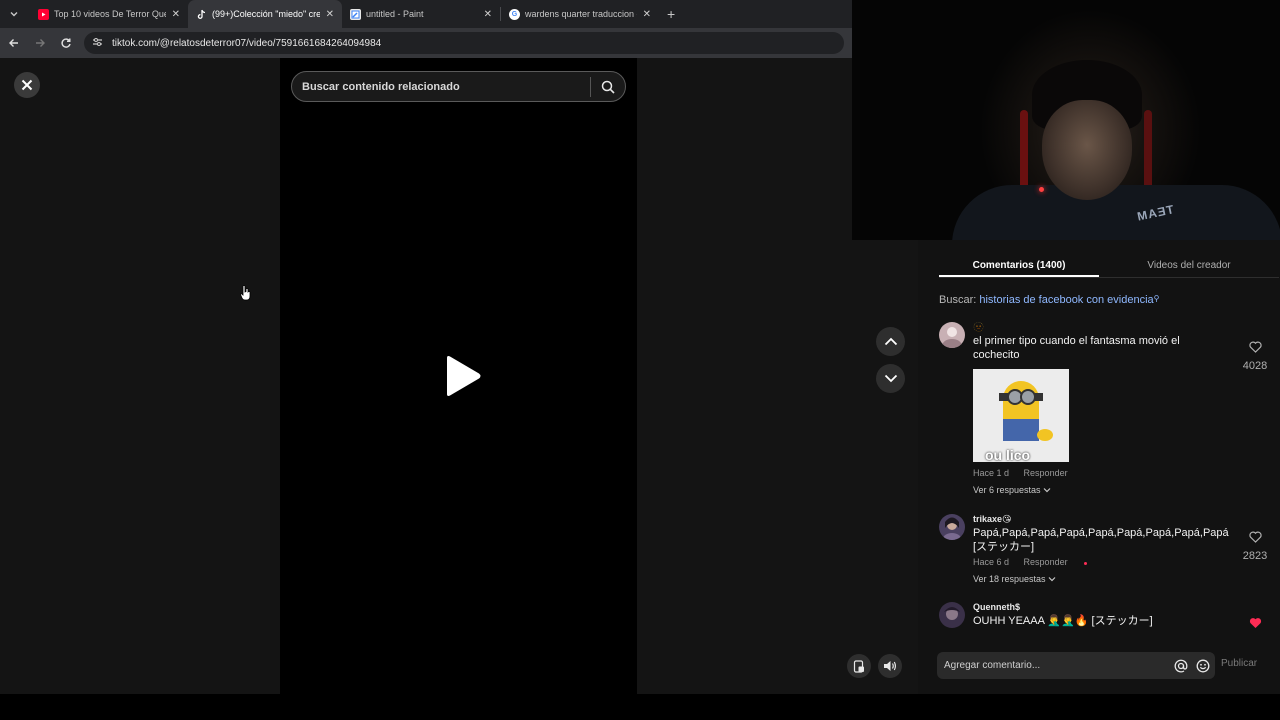 The width and height of the screenshot is (1280, 720). I want to click on tab-title: (99+)Colección "miedo" creada, so click(266, 14).